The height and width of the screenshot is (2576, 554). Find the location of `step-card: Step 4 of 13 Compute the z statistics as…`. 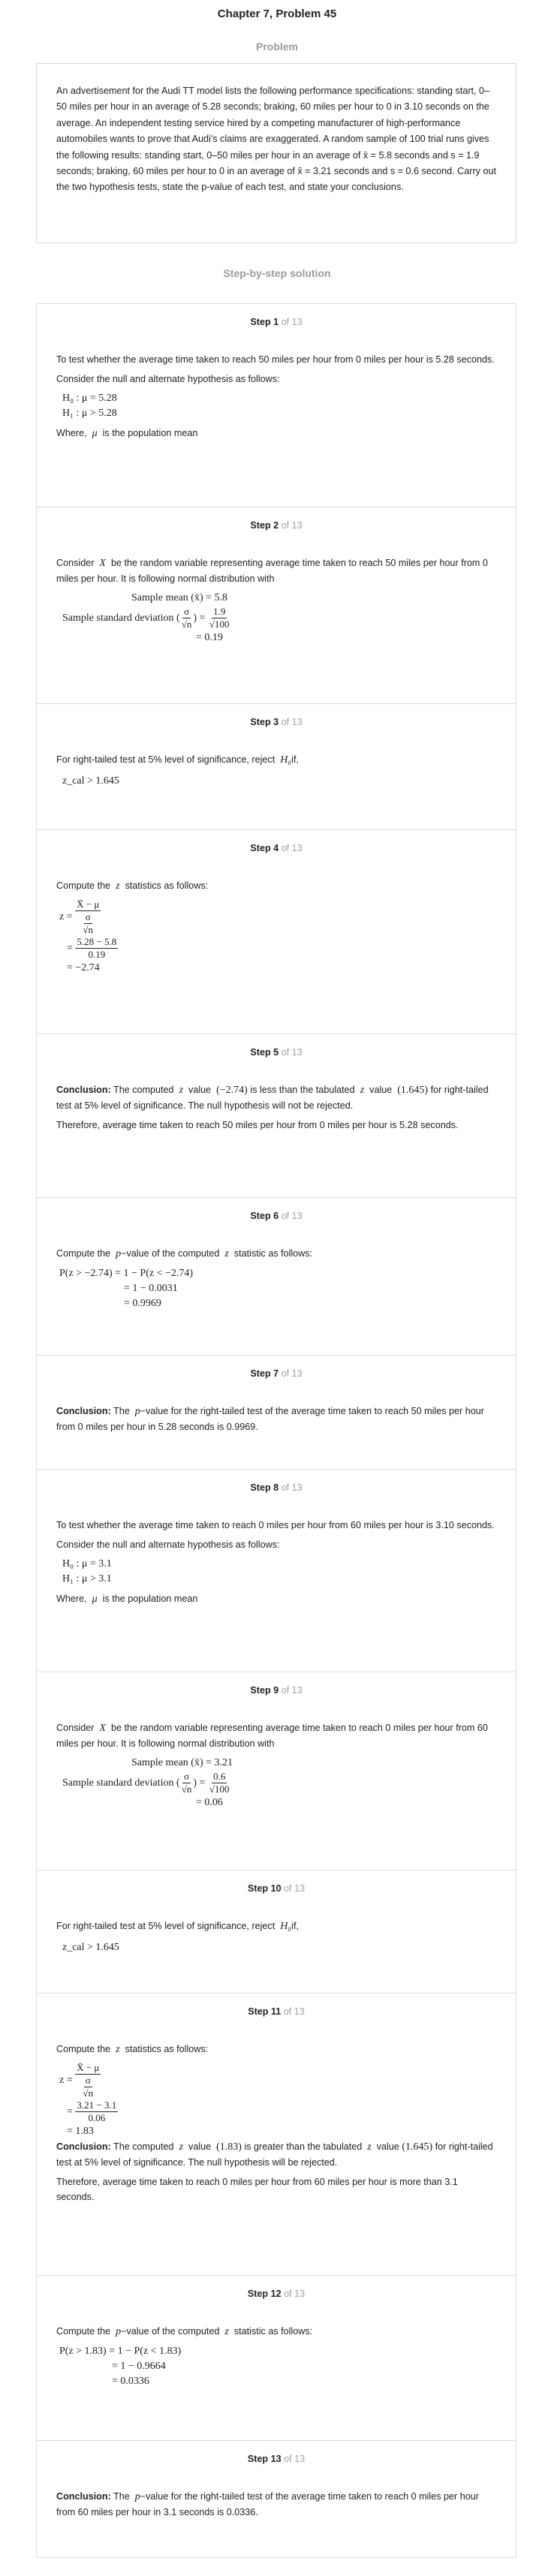

step-card: Step 4 of 13 Compute the z statistics as… is located at coordinates (276, 932).